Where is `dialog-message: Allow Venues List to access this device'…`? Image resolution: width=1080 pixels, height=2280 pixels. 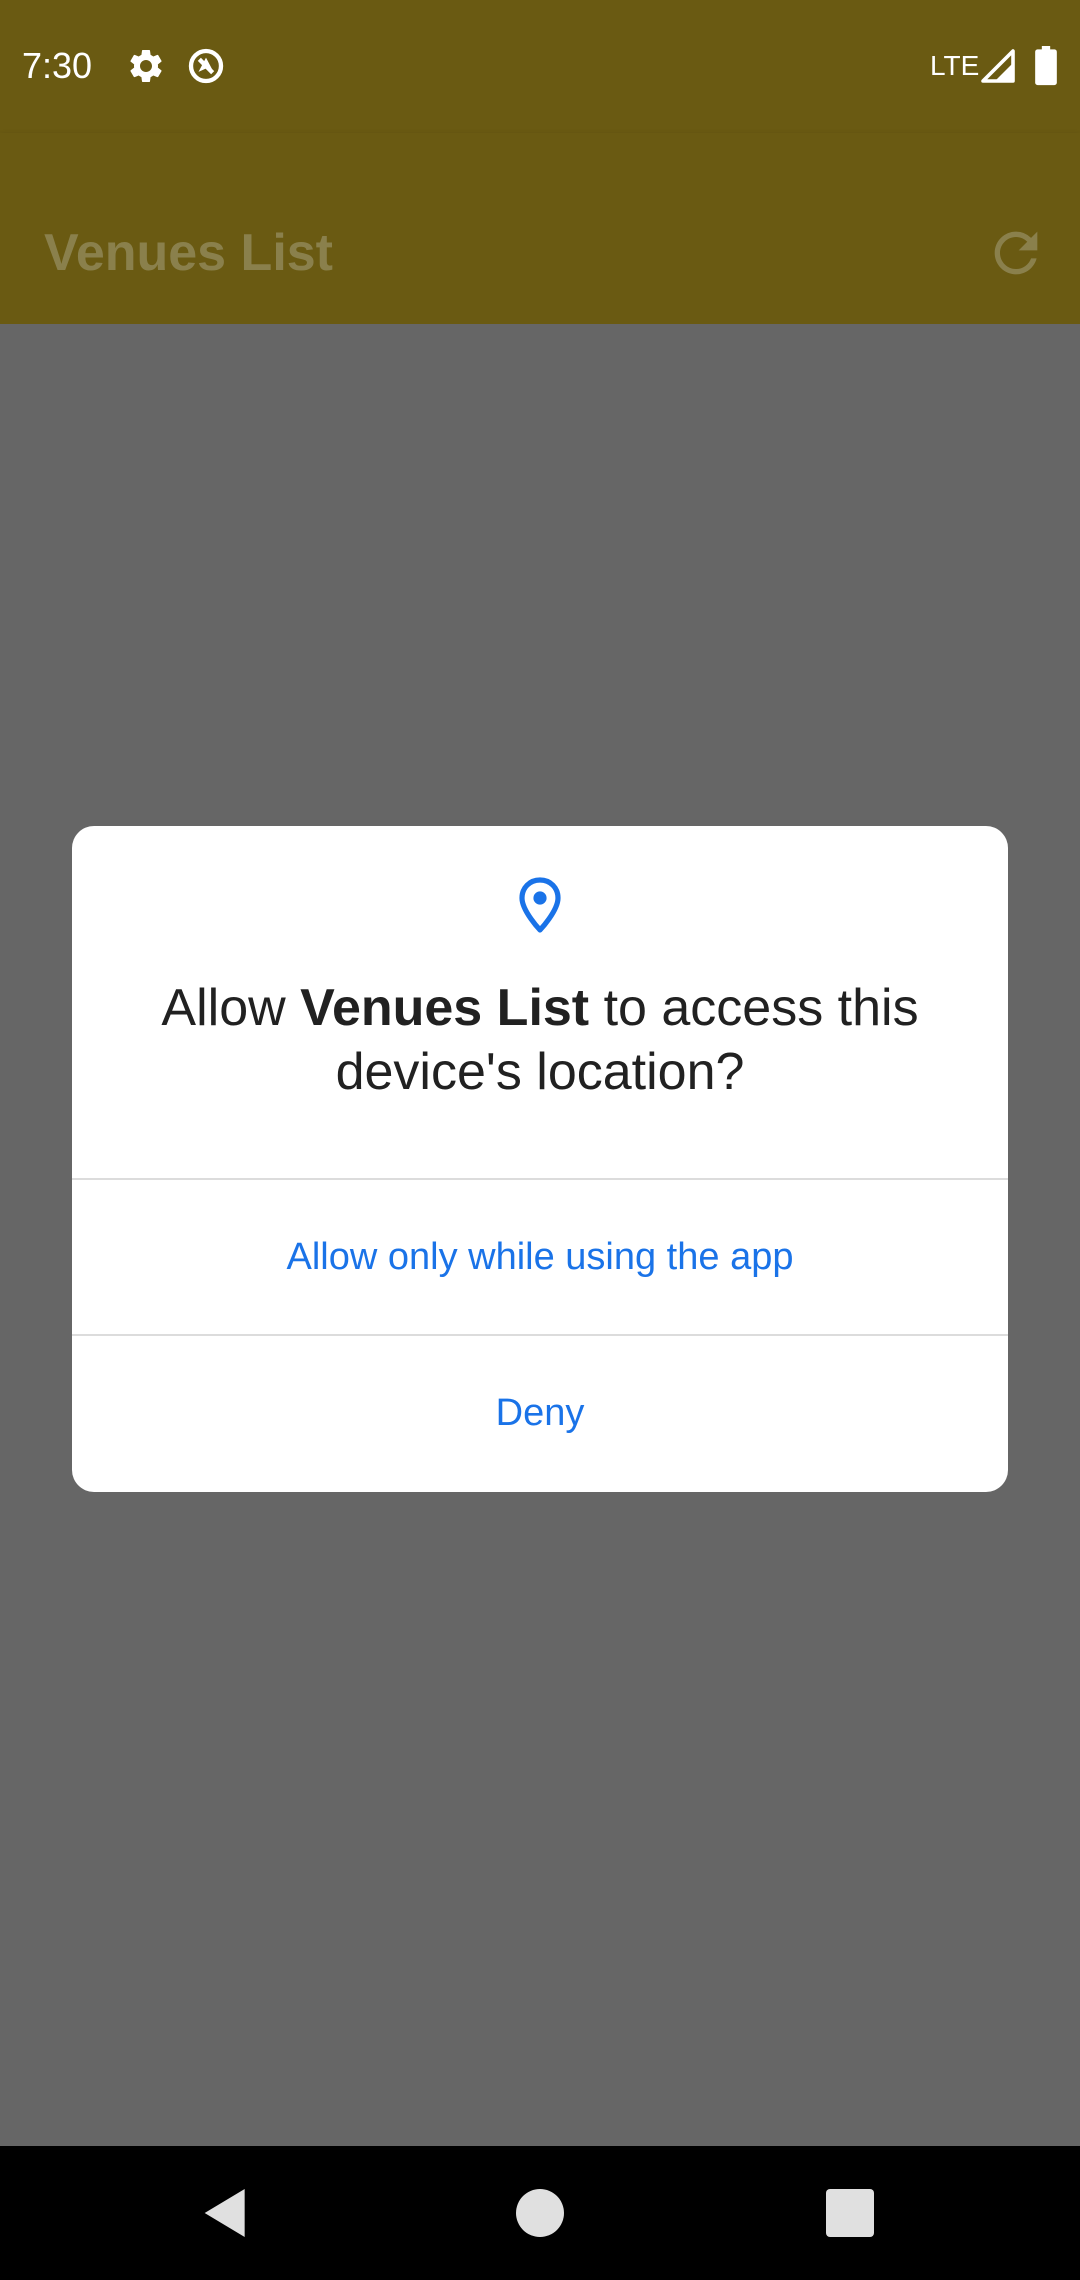
dialog-message: Allow Venues List to access this device'… is located at coordinates (540, 1040).